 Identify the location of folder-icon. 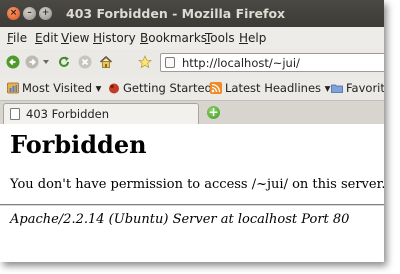
(337, 88).